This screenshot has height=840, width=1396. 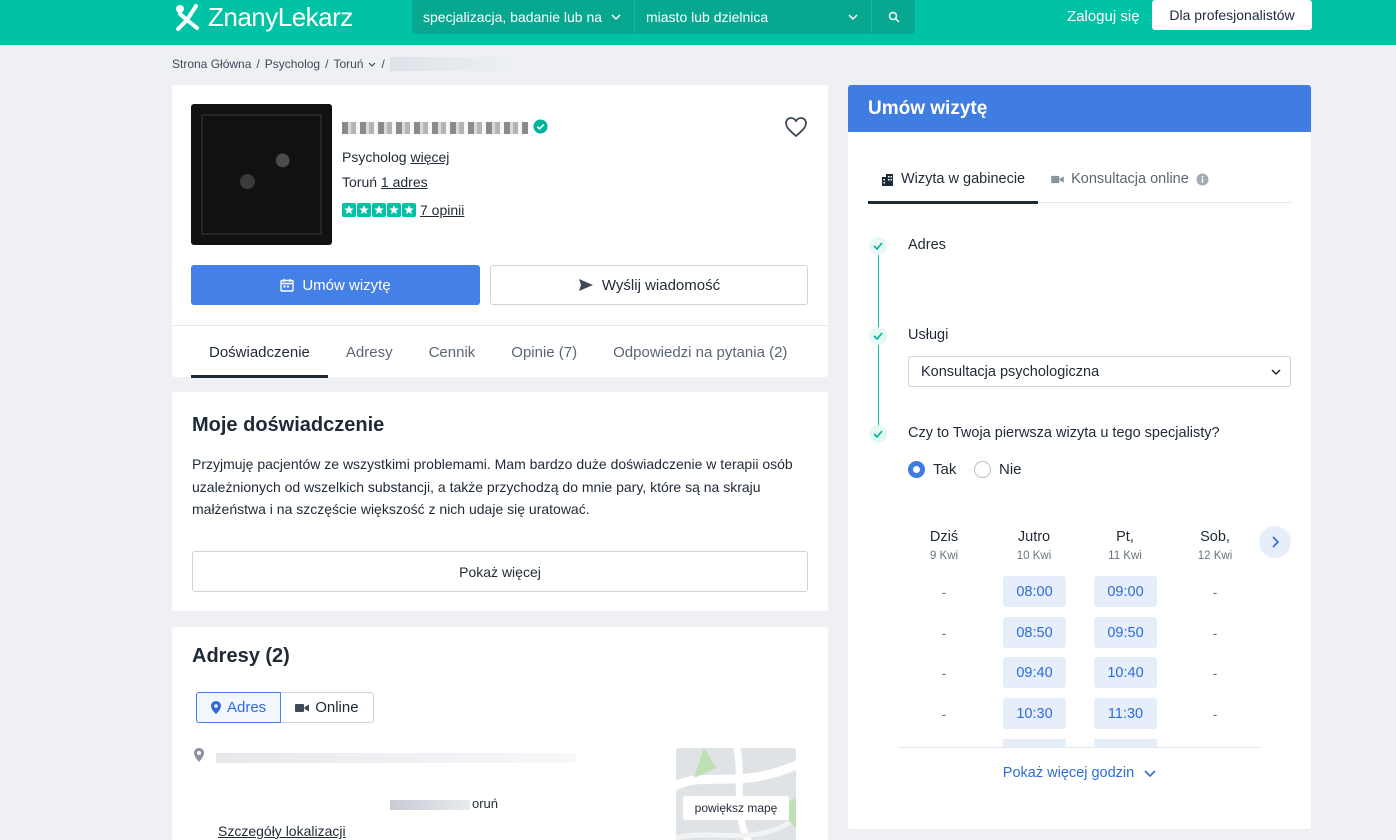 I want to click on city-text: Toruń, so click(x=360, y=182).